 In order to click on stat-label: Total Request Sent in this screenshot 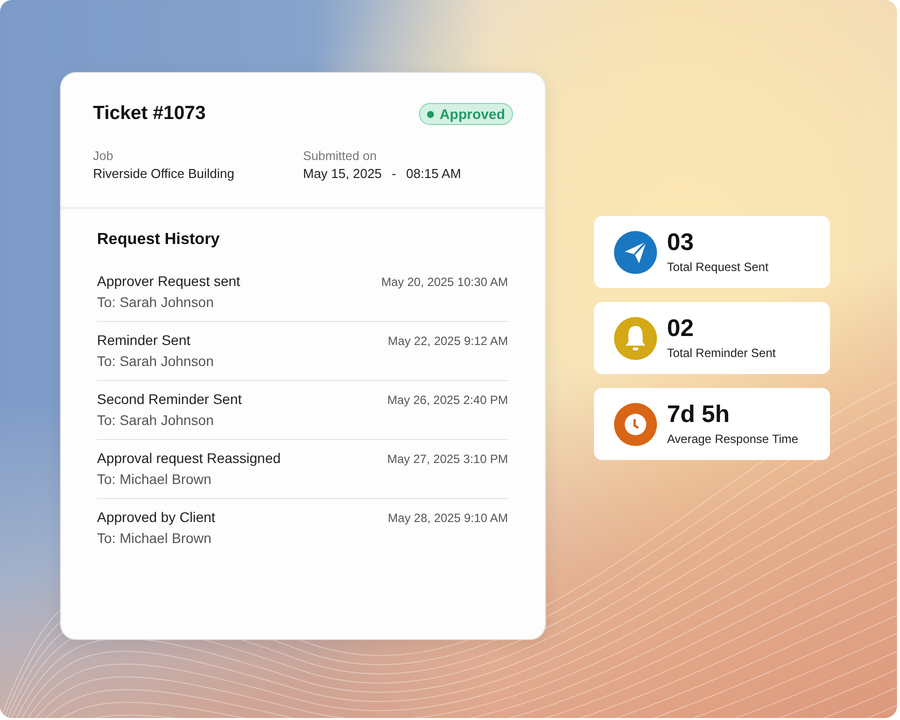, I will do `click(717, 267)`.